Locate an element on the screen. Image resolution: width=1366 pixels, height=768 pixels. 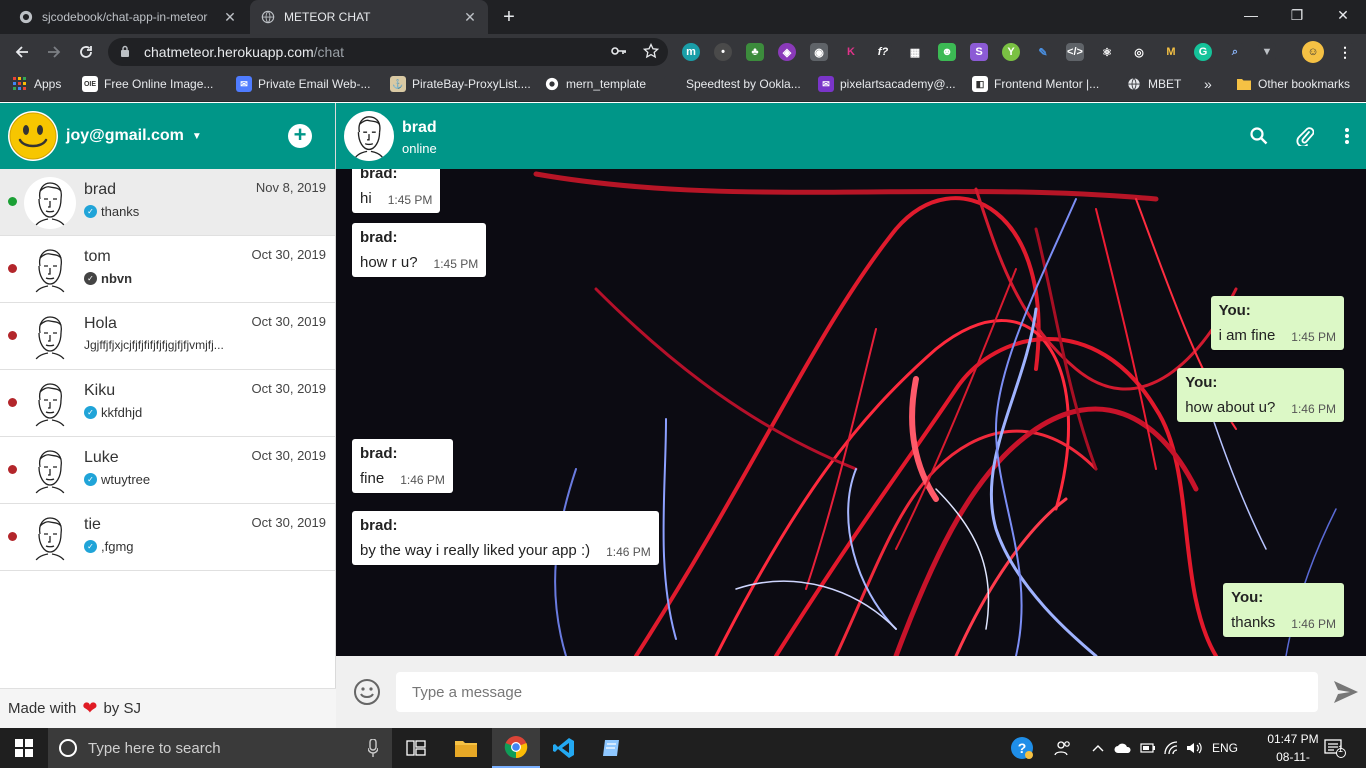
chat-item-brad: brad Nov 8, 2019 ✓ thanks is located at coordinates (167, 202).